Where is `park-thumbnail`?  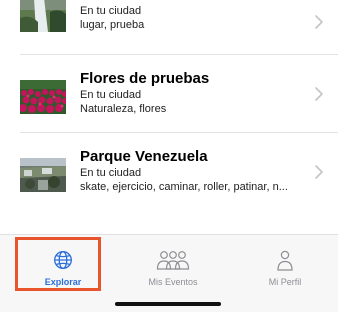
park-thumbnail is located at coordinates (43, 175).